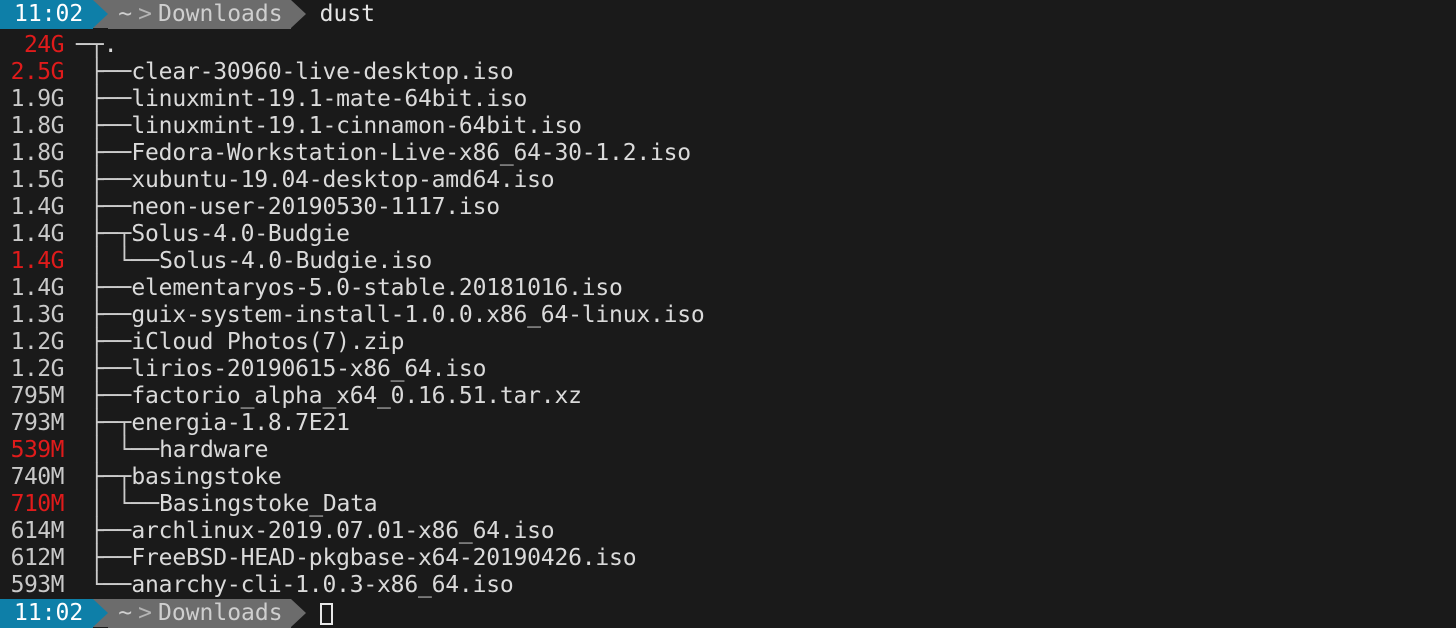 This screenshot has width=1456, height=628. What do you see at coordinates (37, 504) in the screenshot?
I see `row-size: 710M` at bounding box center [37, 504].